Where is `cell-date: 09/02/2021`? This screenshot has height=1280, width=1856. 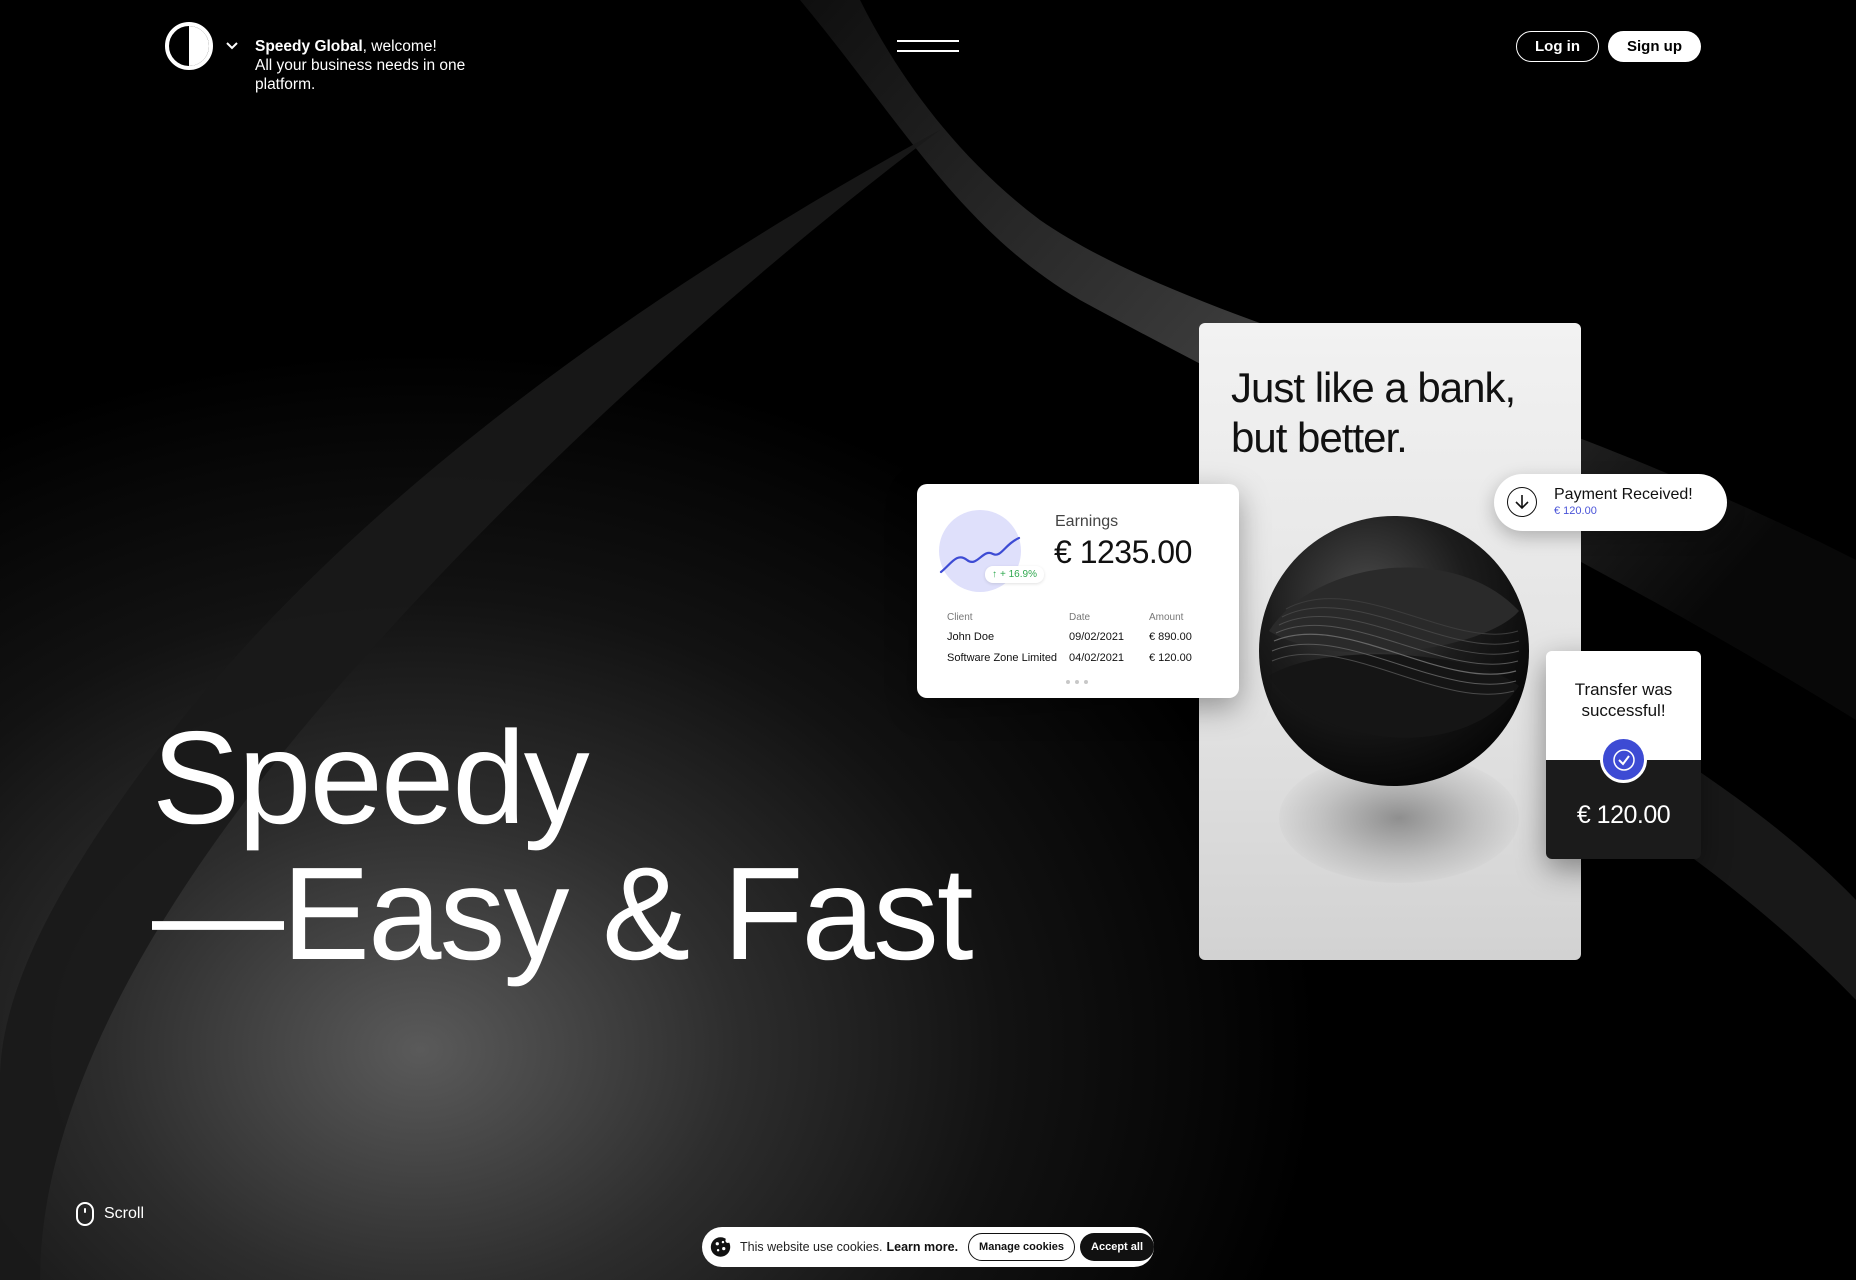
cell-date: 09/02/2021 is located at coordinates (1097, 636).